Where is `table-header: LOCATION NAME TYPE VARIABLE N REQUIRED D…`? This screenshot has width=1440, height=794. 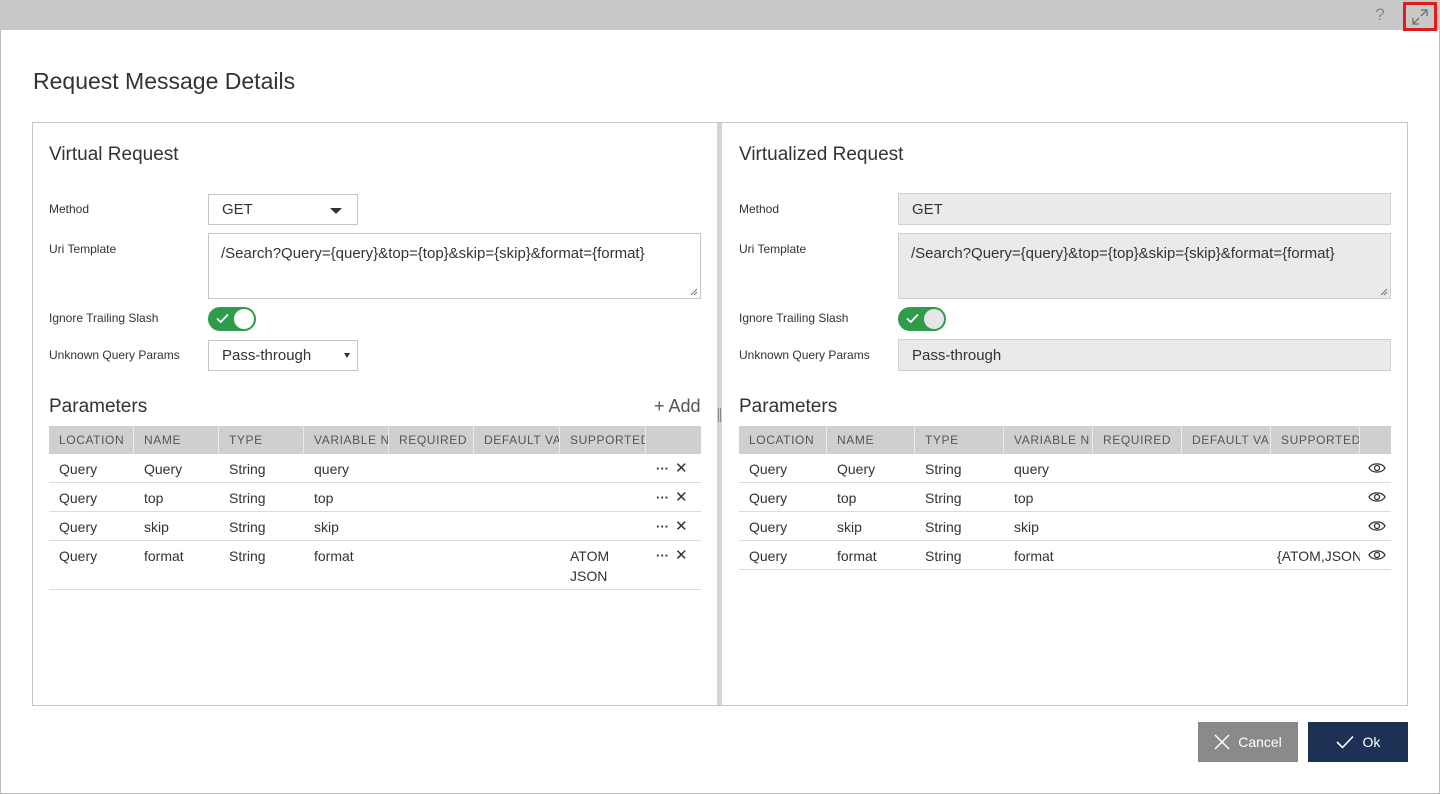 table-header: LOCATION NAME TYPE VARIABLE N REQUIRED D… is located at coordinates (1065, 440).